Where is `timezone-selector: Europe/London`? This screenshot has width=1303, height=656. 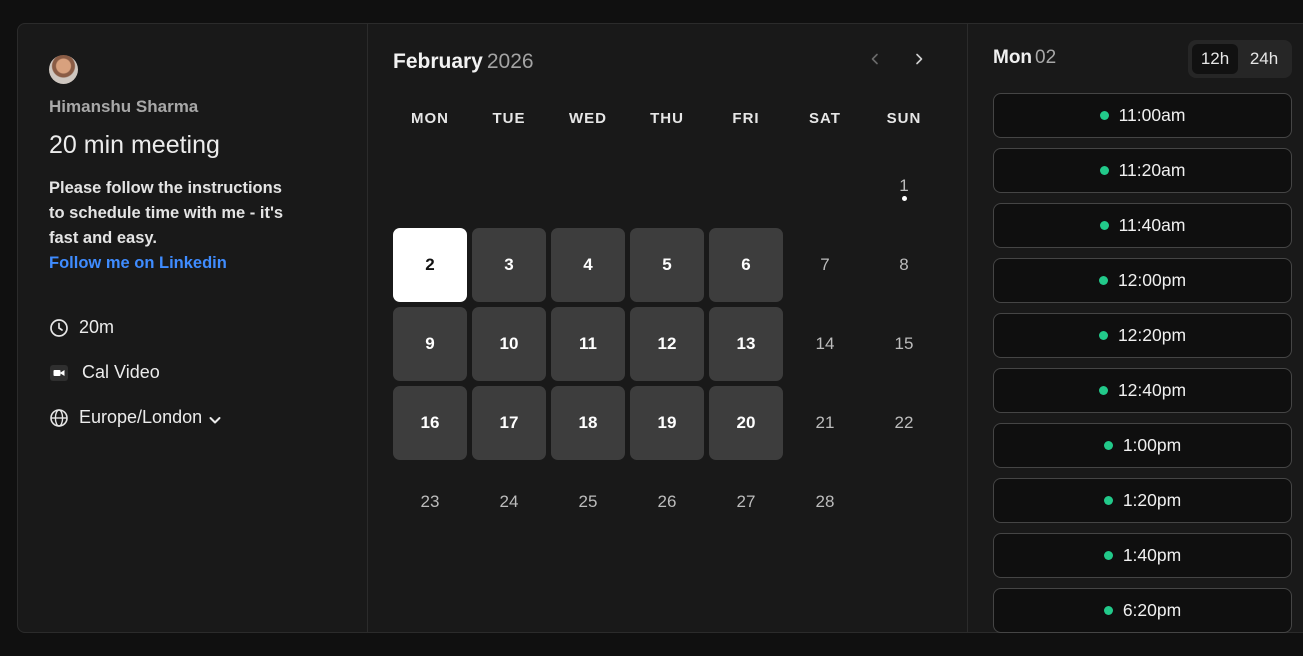 timezone-selector: Europe/London is located at coordinates (135, 417).